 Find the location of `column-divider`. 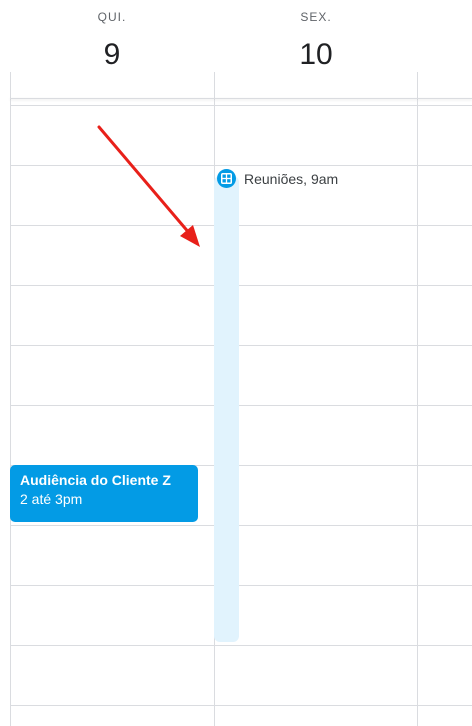

column-divider is located at coordinates (417, 413).